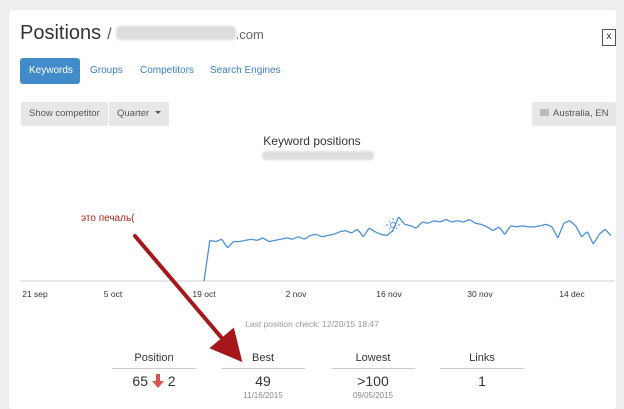 This screenshot has width=624, height=409. I want to click on x-tick-label: 5 oct, so click(113, 294).